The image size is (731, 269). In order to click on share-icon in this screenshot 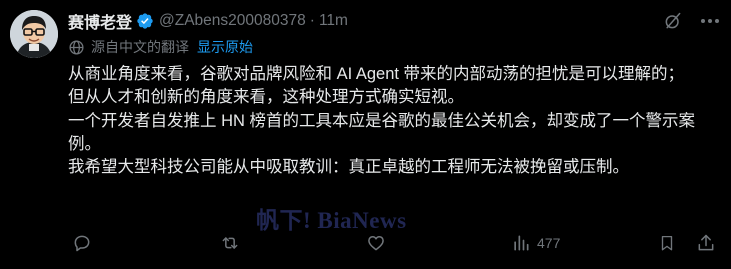, I will do `click(706, 243)`.